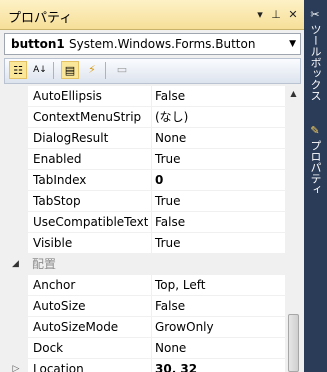 The image size is (327, 372). What do you see at coordinates (293, 229) in the screenshot?
I see `vertical-scrollbar: ▲` at bounding box center [293, 229].